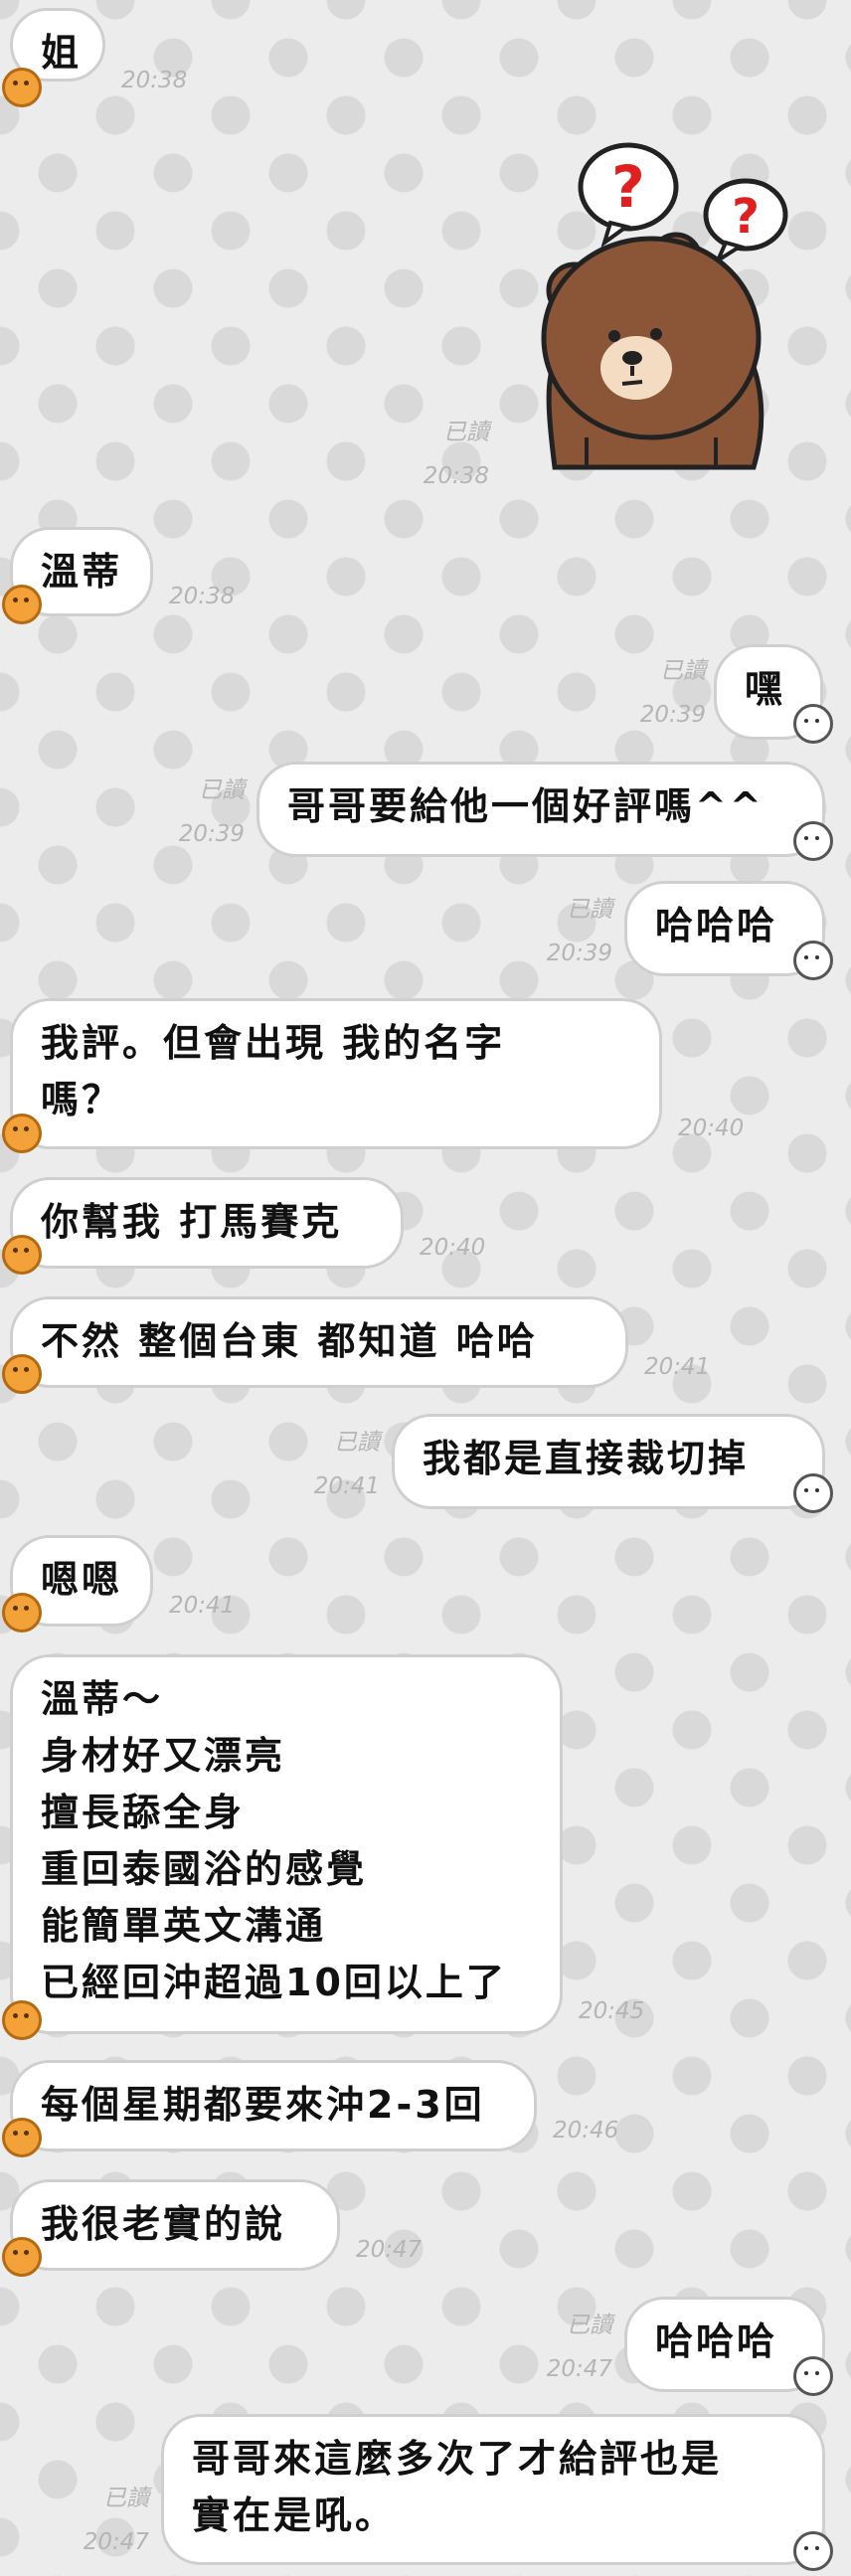 This screenshot has height=2576, width=851. What do you see at coordinates (273, 2105) in the screenshot?
I see `message-bubble-incoming: 每個星期都要來沖2-3回` at bounding box center [273, 2105].